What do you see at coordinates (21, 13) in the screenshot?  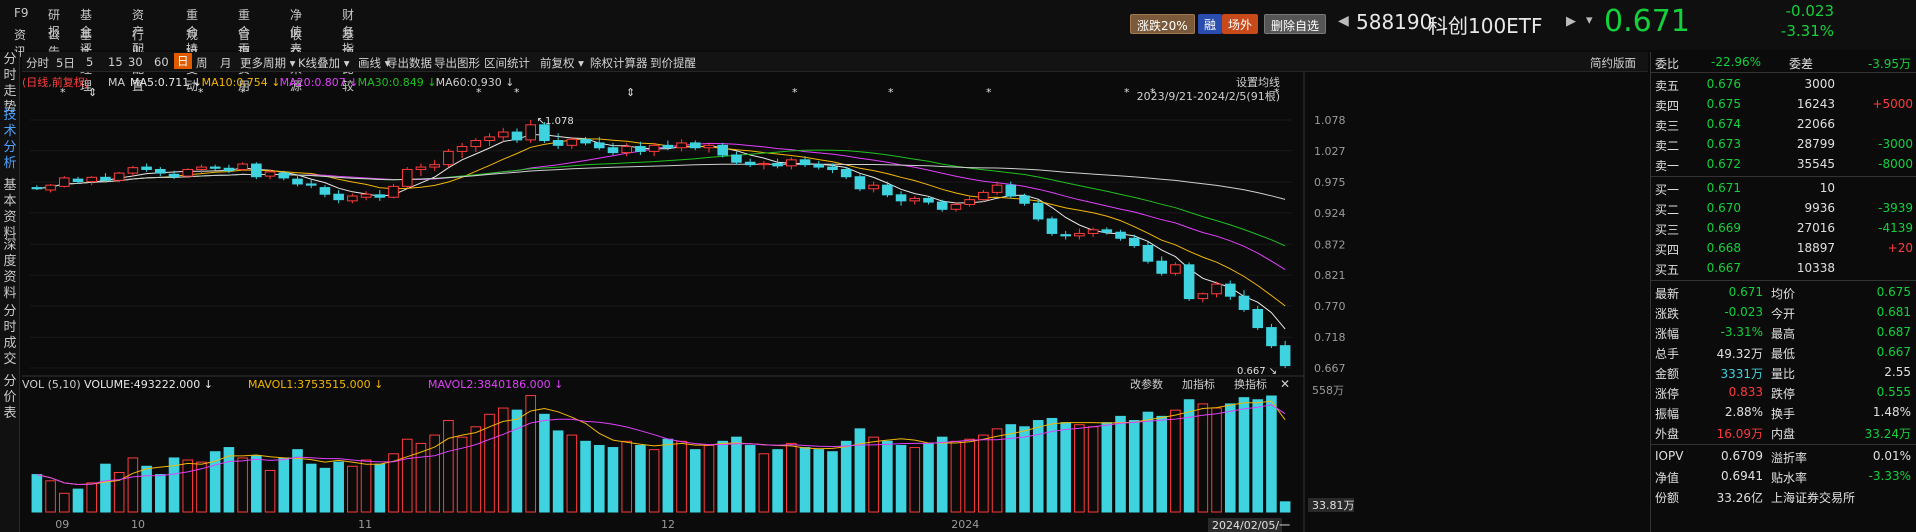 I see `menu-item-0: F9` at bounding box center [21, 13].